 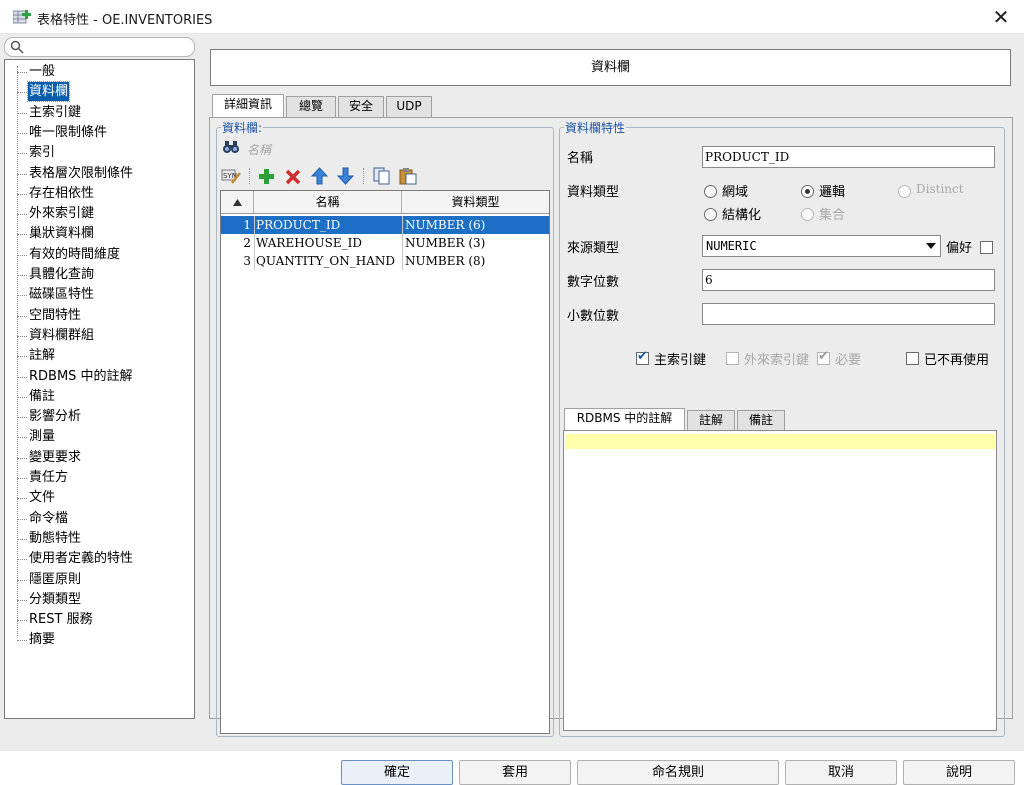 I want to click on nav-item-label: 外來索引鍵, so click(x=62, y=214).